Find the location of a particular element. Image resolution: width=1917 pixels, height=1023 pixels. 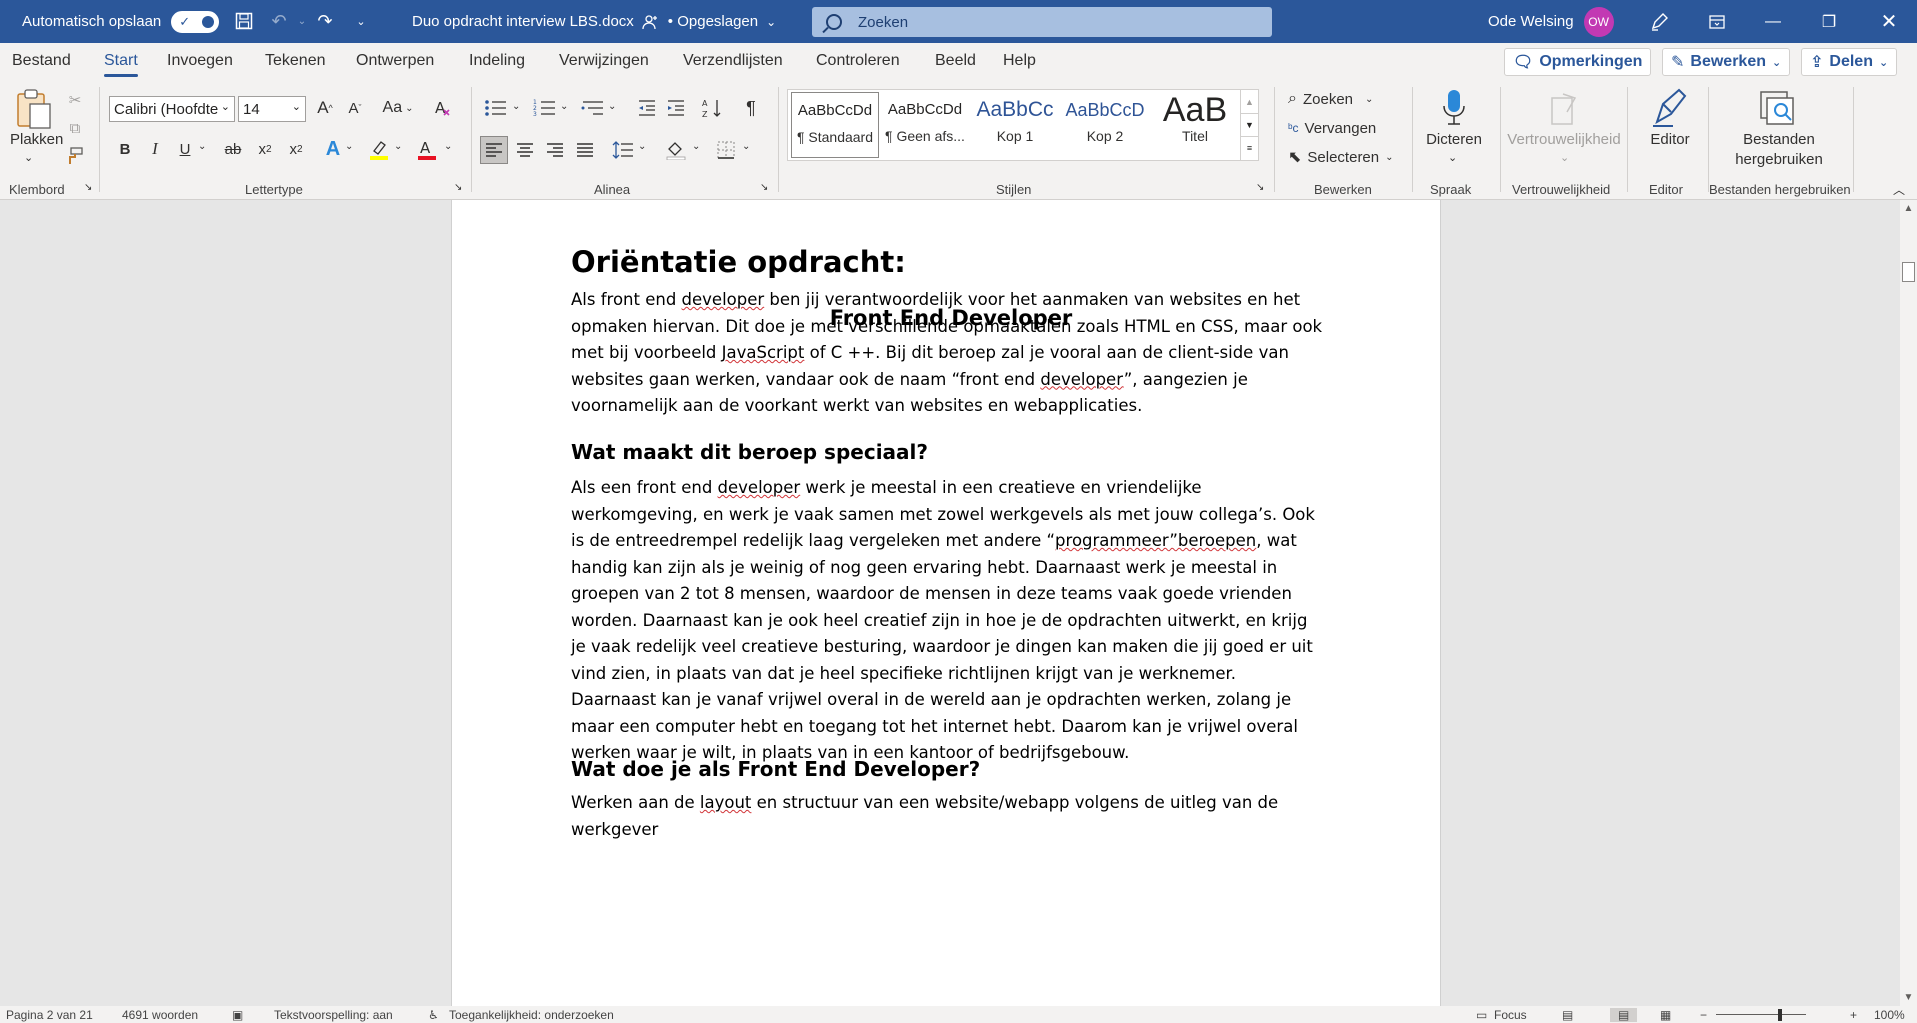

tab-help: Help is located at coordinates (1019, 61).